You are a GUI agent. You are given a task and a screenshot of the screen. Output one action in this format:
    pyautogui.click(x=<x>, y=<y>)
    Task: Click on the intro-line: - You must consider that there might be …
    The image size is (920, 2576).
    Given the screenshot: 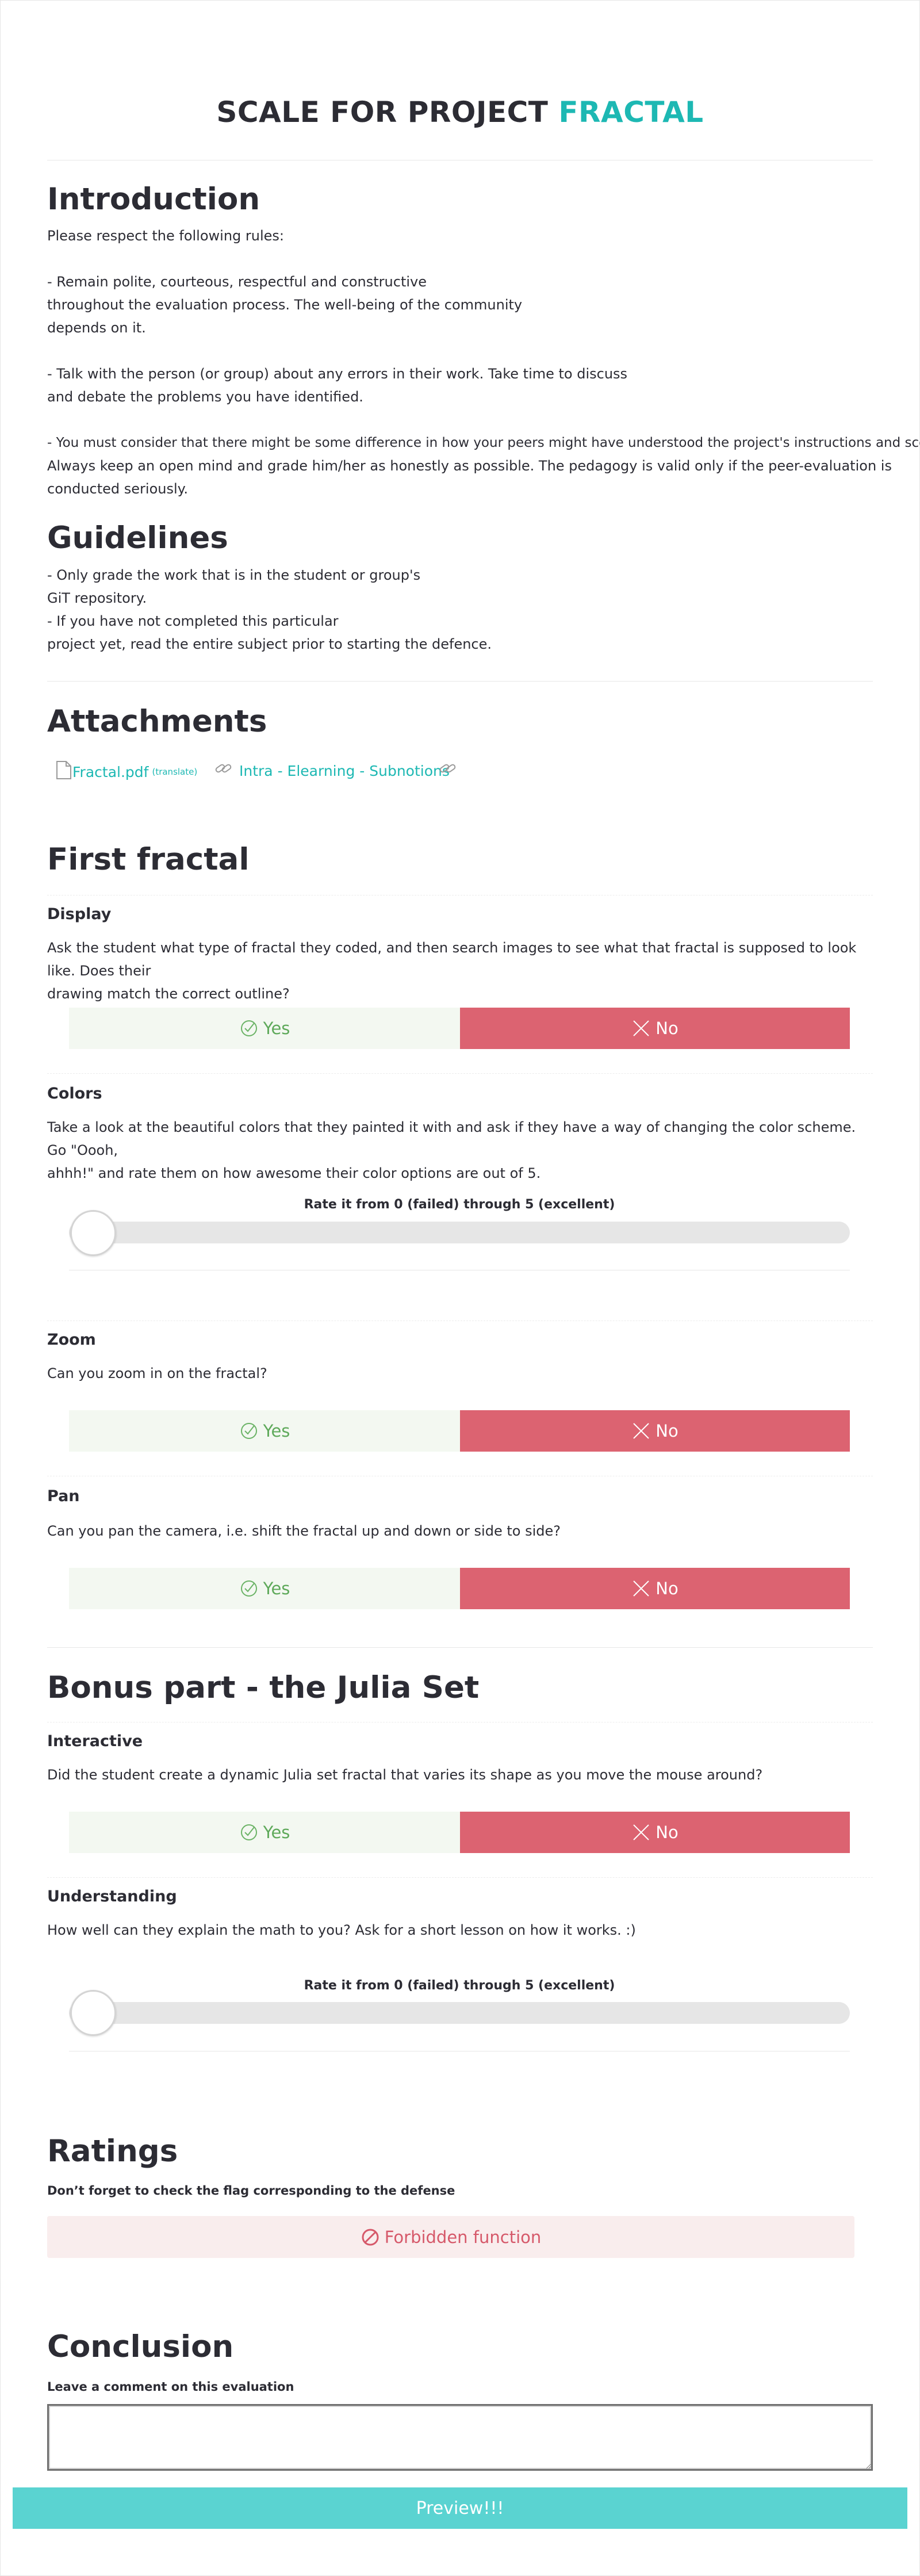 What is the action you would take?
    pyautogui.click(x=483, y=442)
    